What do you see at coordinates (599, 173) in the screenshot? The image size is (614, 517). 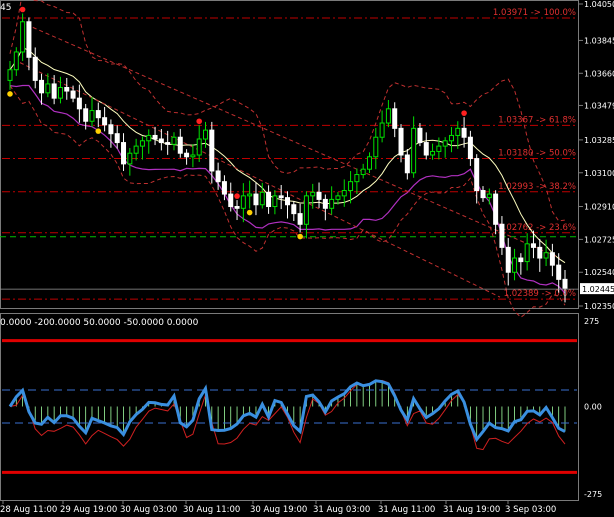 I see `price-tick-label: 1.03100` at bounding box center [599, 173].